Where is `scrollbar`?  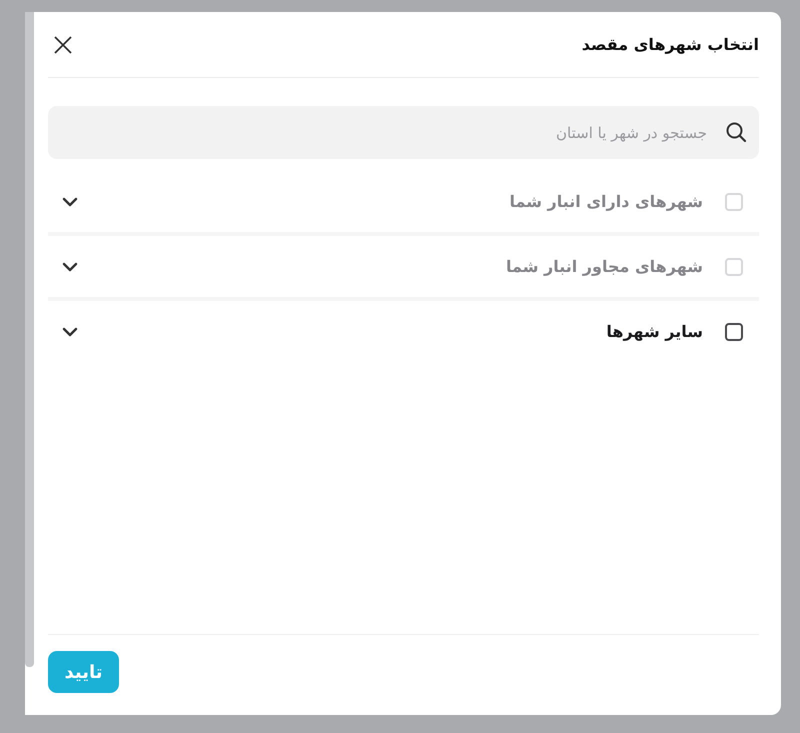 scrollbar is located at coordinates (29, 339).